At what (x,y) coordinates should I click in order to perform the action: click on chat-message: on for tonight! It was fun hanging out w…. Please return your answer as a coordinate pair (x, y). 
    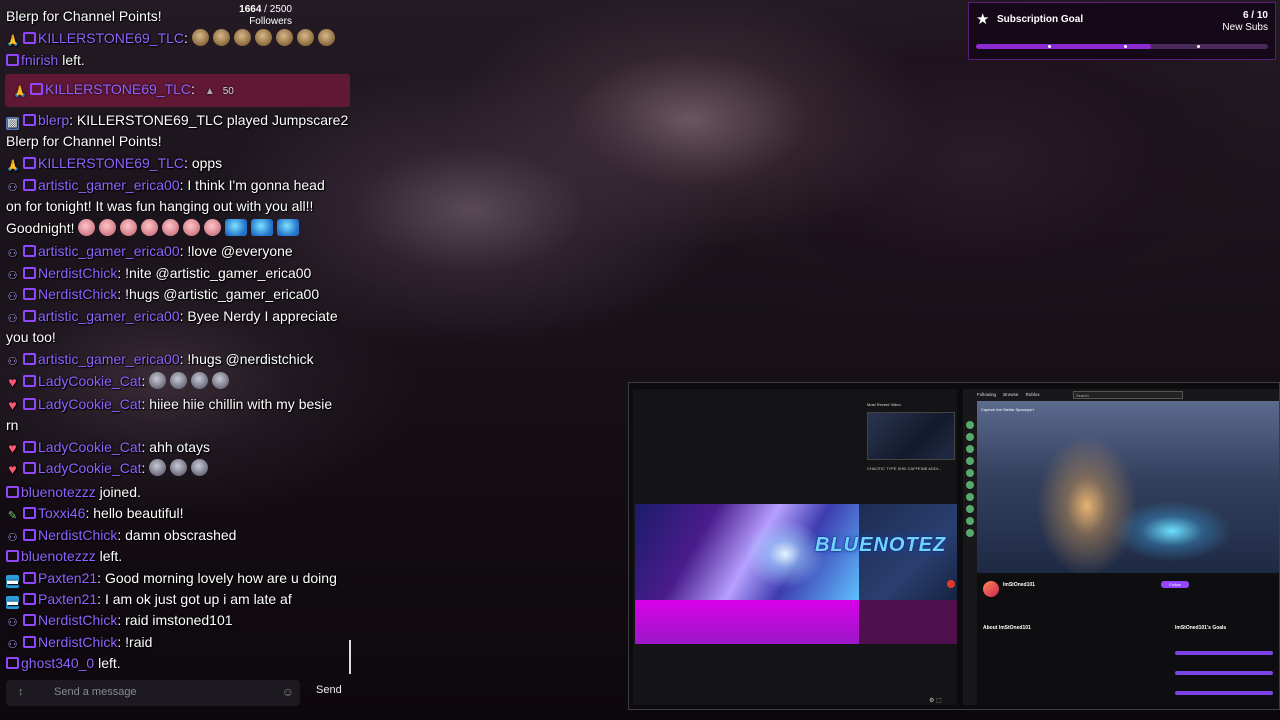
    Looking at the image, I should click on (179, 207).